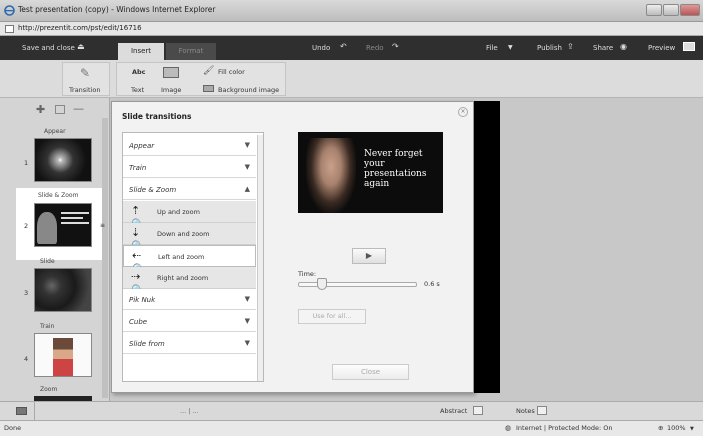  What do you see at coordinates (661, 428) in the screenshot?
I see `zoom-icon: ⊕` at bounding box center [661, 428].